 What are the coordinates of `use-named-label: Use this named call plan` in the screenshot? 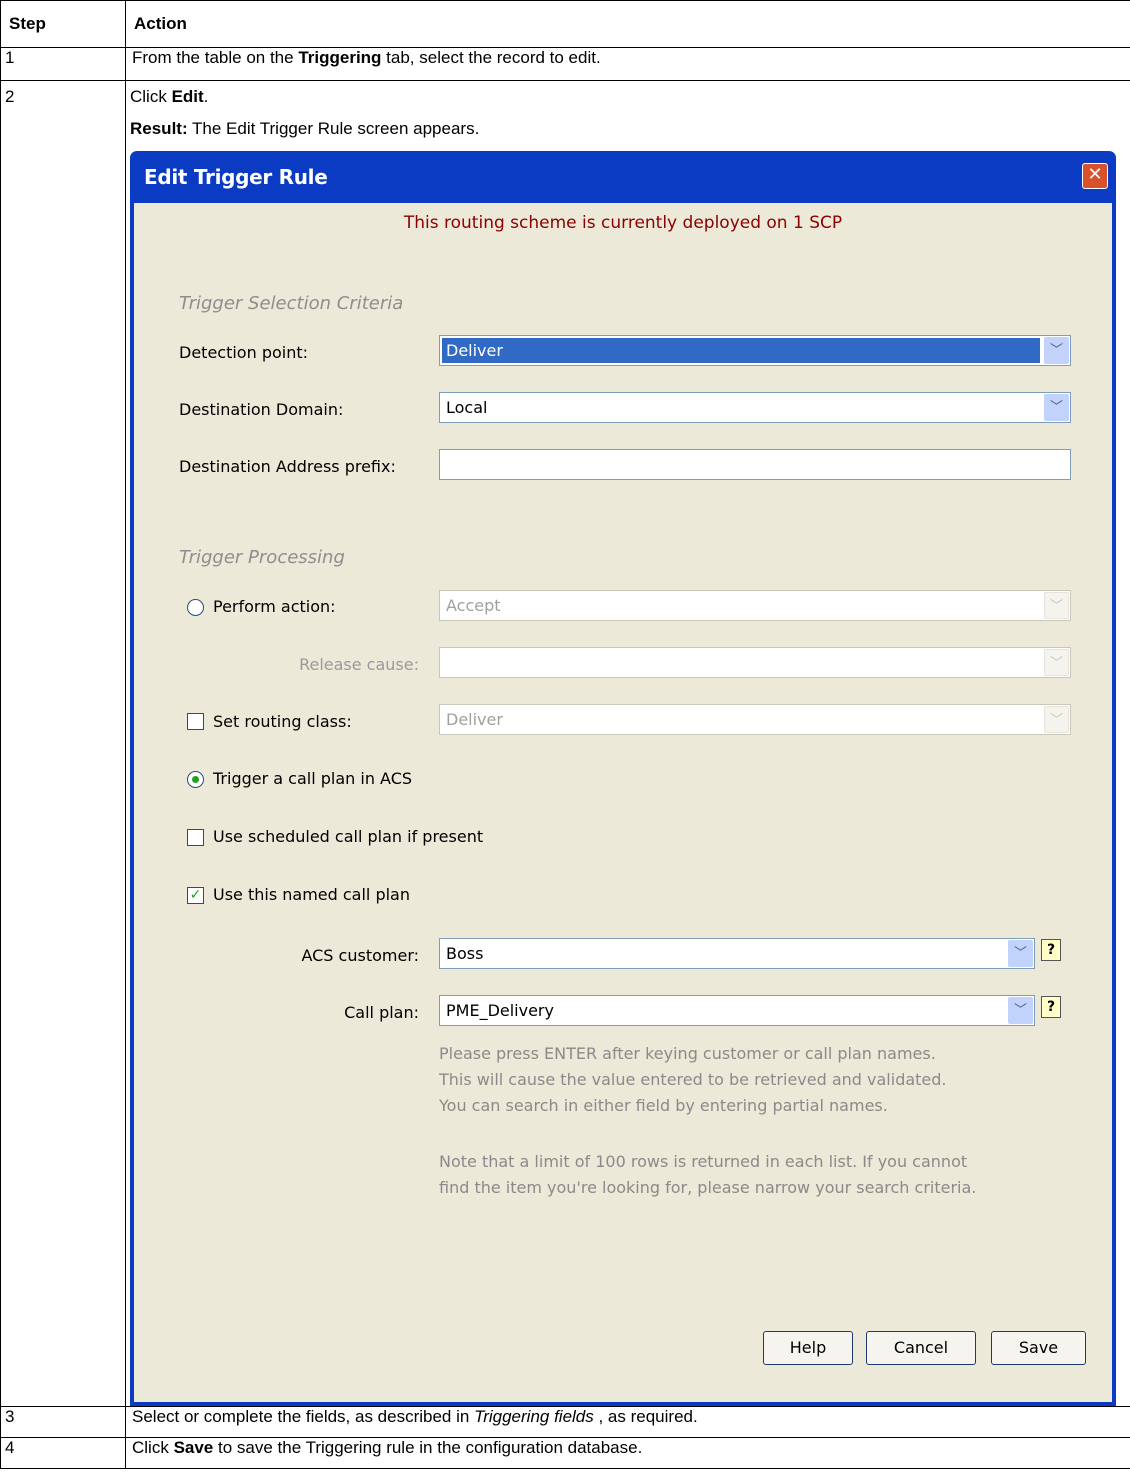 It's located at (311, 894).